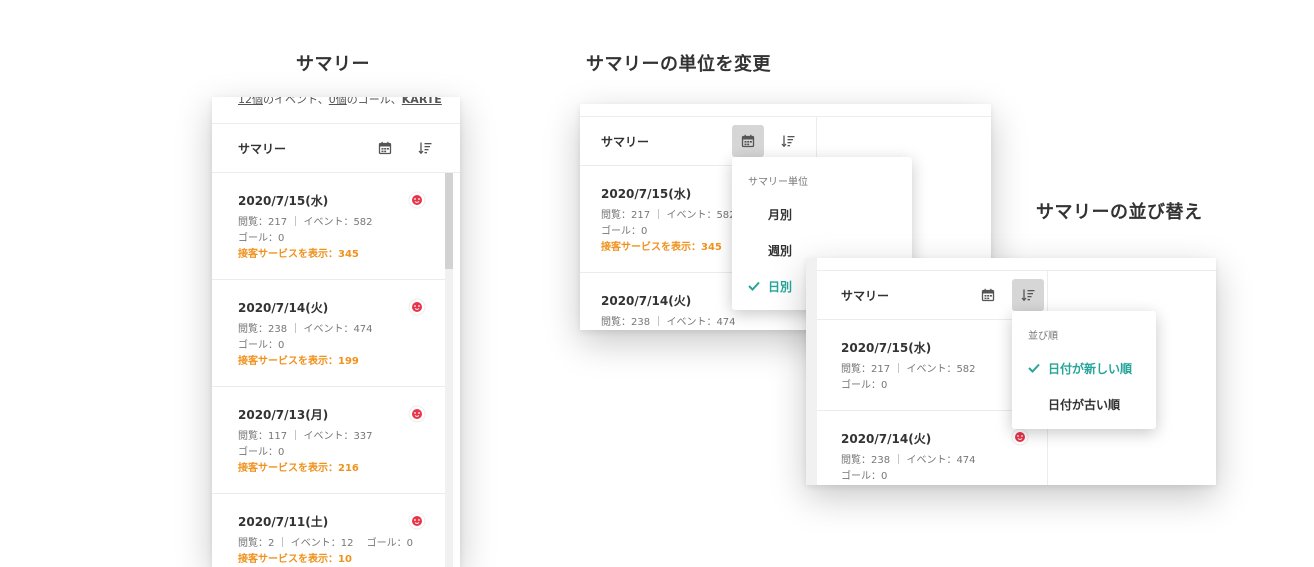  What do you see at coordinates (374, 101) in the screenshot?
I see `goals-suffix: のゴール、` at bounding box center [374, 101].